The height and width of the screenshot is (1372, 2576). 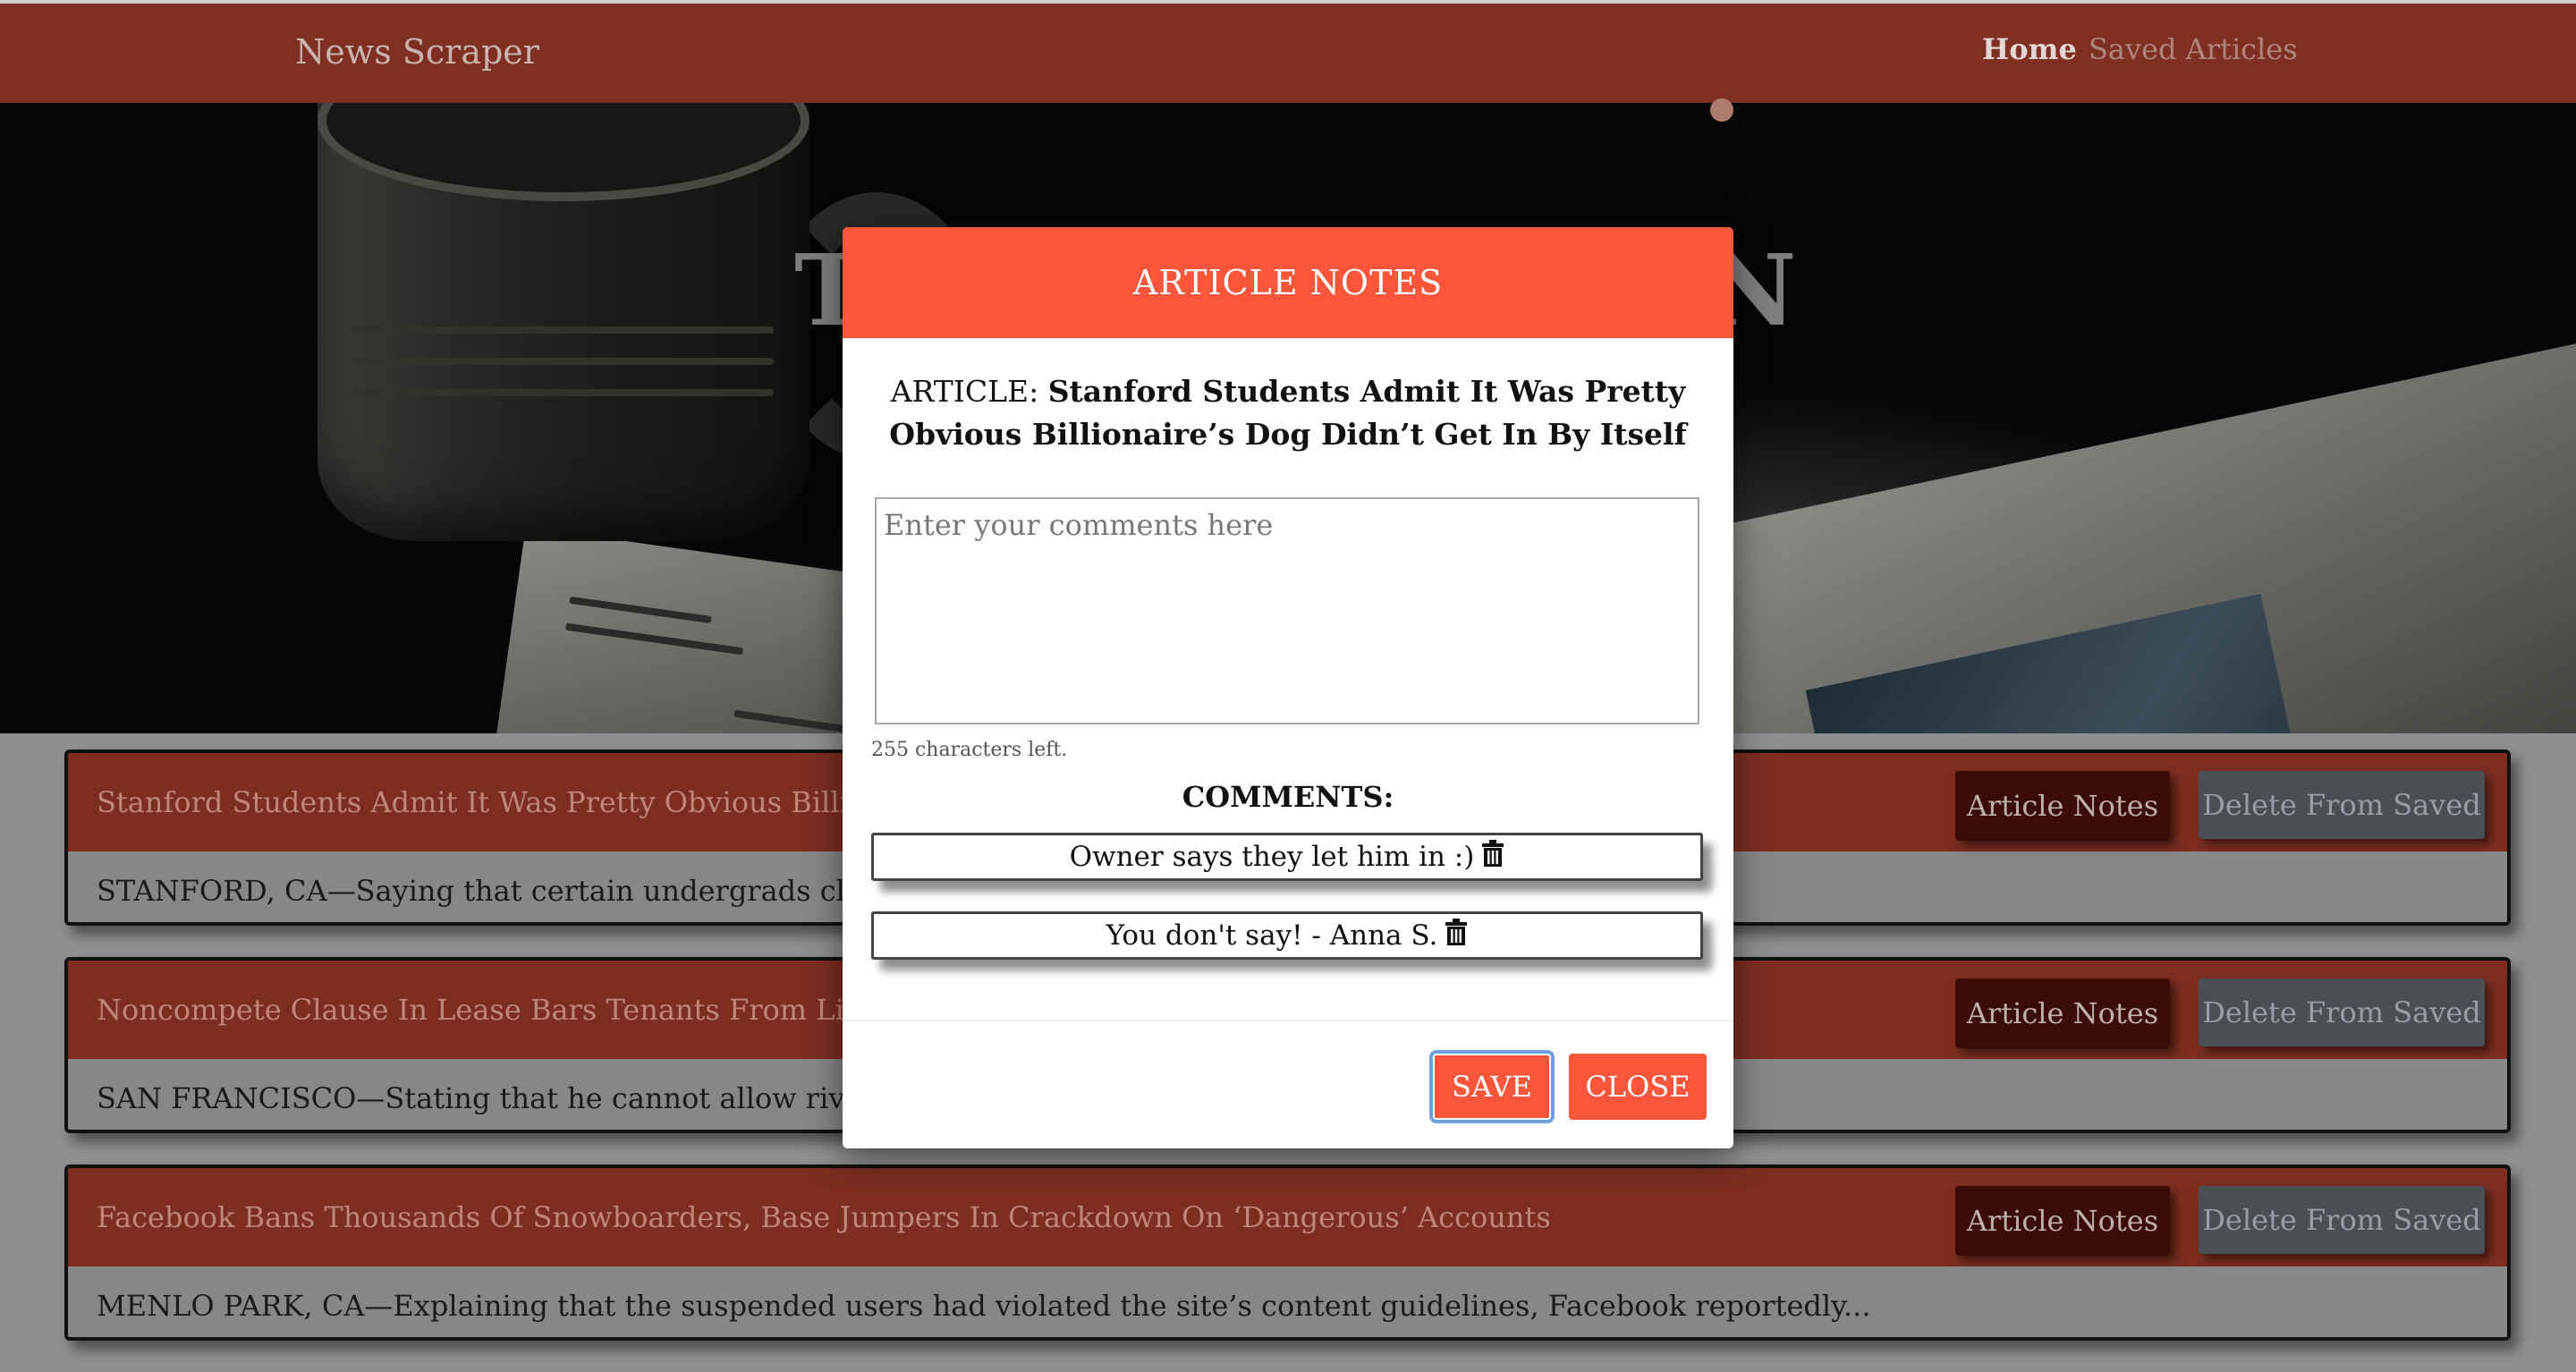 I want to click on comment-item: Owner says they let him in :), so click(x=1287, y=857).